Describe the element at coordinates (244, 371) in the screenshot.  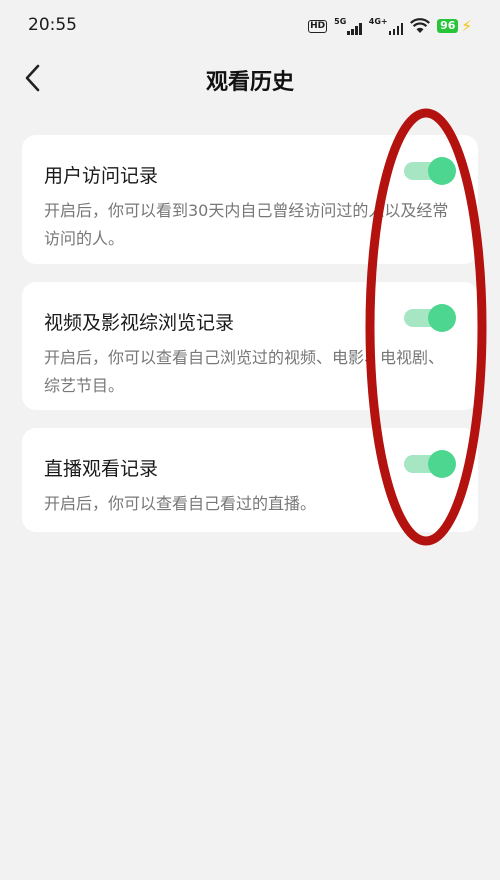
I see `setting-description: 开启后，你可以查看自己浏览过的视频、电影、电视剧、综艺节目。` at that location.